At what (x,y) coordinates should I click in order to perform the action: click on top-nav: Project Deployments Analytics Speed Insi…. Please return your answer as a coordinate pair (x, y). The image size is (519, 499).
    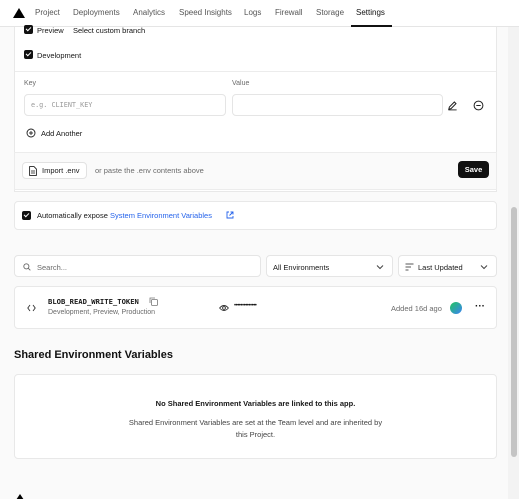
    Looking at the image, I should click on (259, 13).